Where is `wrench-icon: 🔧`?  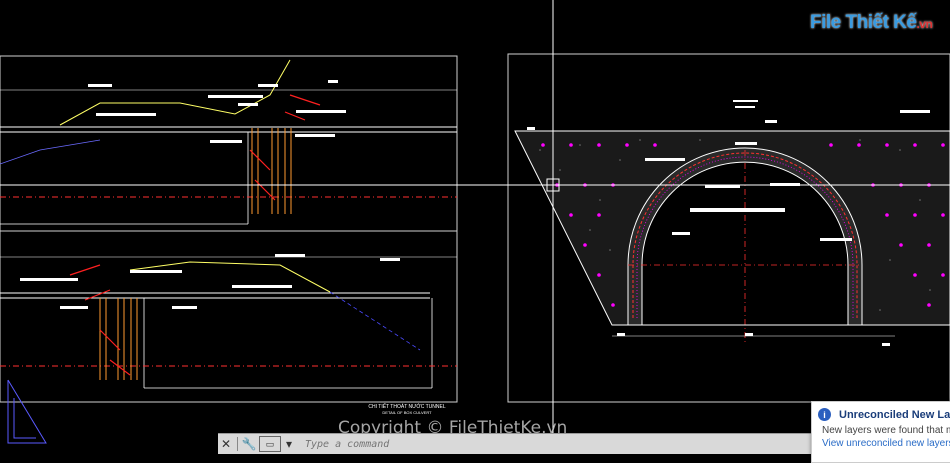
wrench-icon: 🔧 is located at coordinates (249, 444).